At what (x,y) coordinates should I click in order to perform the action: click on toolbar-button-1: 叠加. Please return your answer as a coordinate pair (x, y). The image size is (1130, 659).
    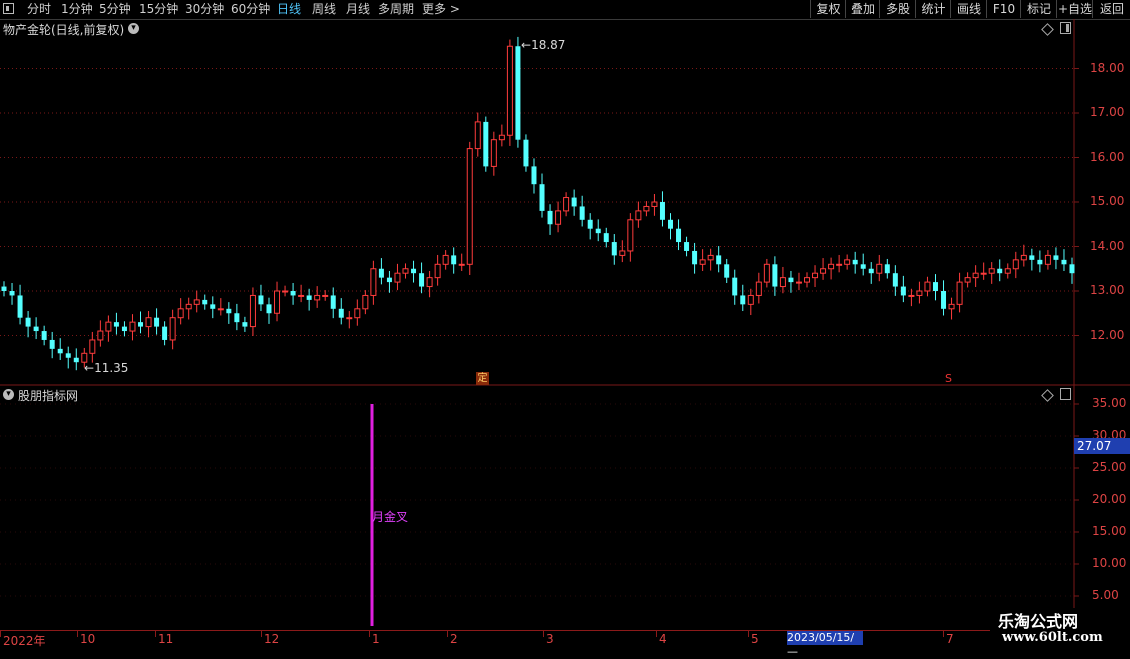
    Looking at the image, I should click on (862, 9).